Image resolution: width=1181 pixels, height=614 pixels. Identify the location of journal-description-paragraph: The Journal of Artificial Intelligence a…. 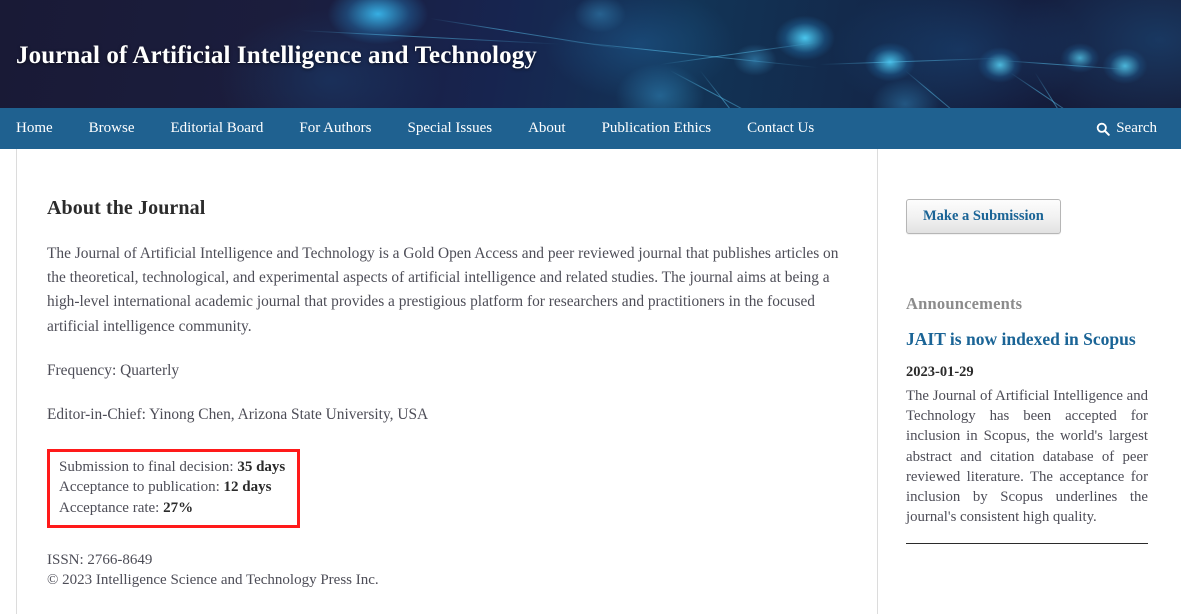
(443, 290).